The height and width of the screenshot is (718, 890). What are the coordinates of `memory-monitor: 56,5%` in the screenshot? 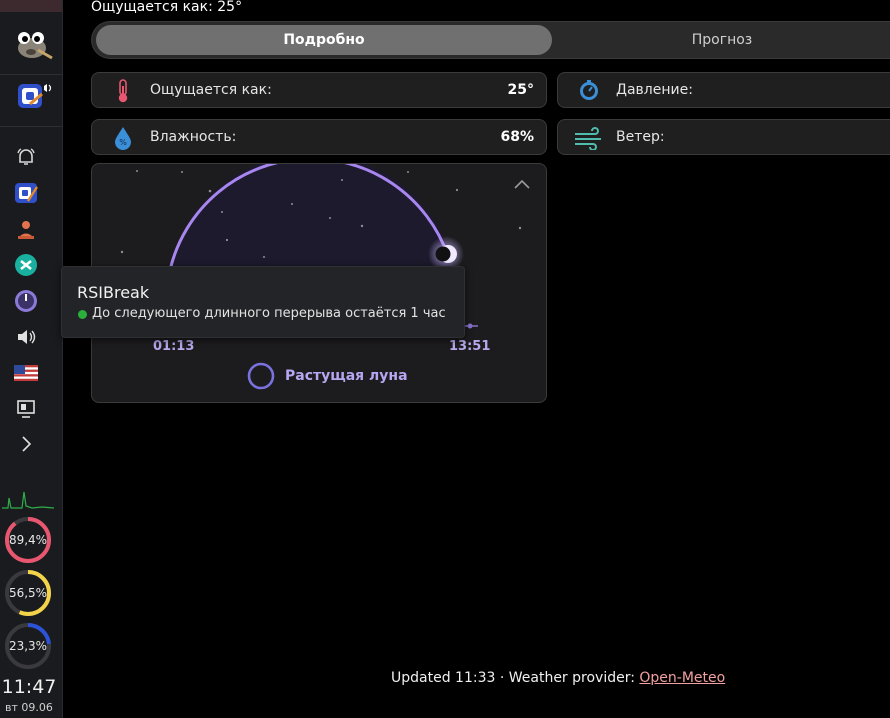 It's located at (28, 593).